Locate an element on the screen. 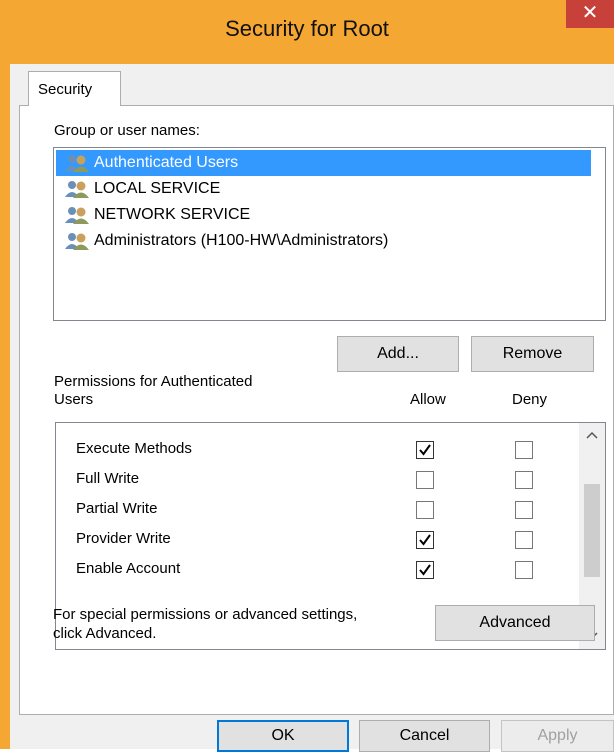 The height and width of the screenshot is (752, 614). title-bar: Security for Root ✕ is located at coordinates (307, 32).